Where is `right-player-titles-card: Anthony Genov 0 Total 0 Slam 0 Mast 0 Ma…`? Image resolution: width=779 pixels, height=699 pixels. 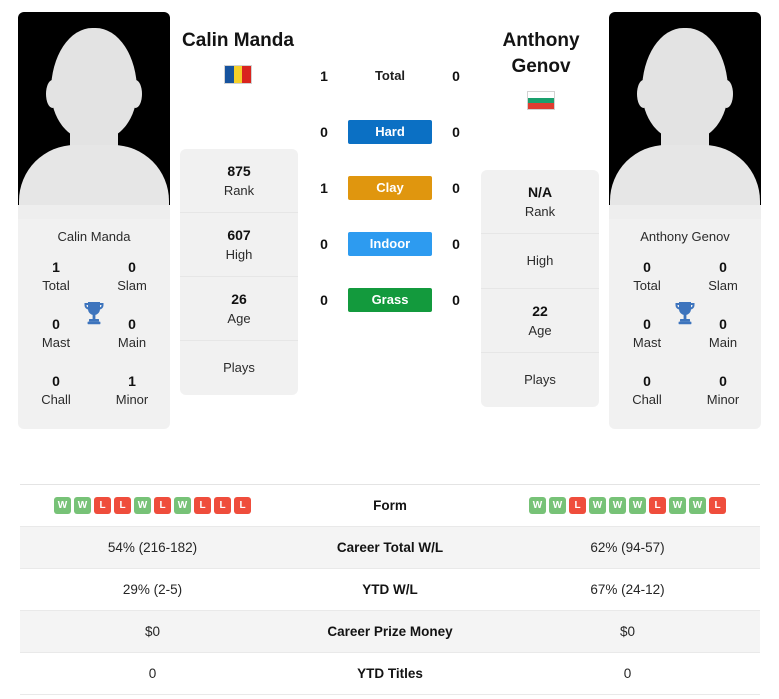
right-player-titles-card: Anthony Genov 0 Total 0 Slam 0 Mast 0 Ma… is located at coordinates (685, 324).